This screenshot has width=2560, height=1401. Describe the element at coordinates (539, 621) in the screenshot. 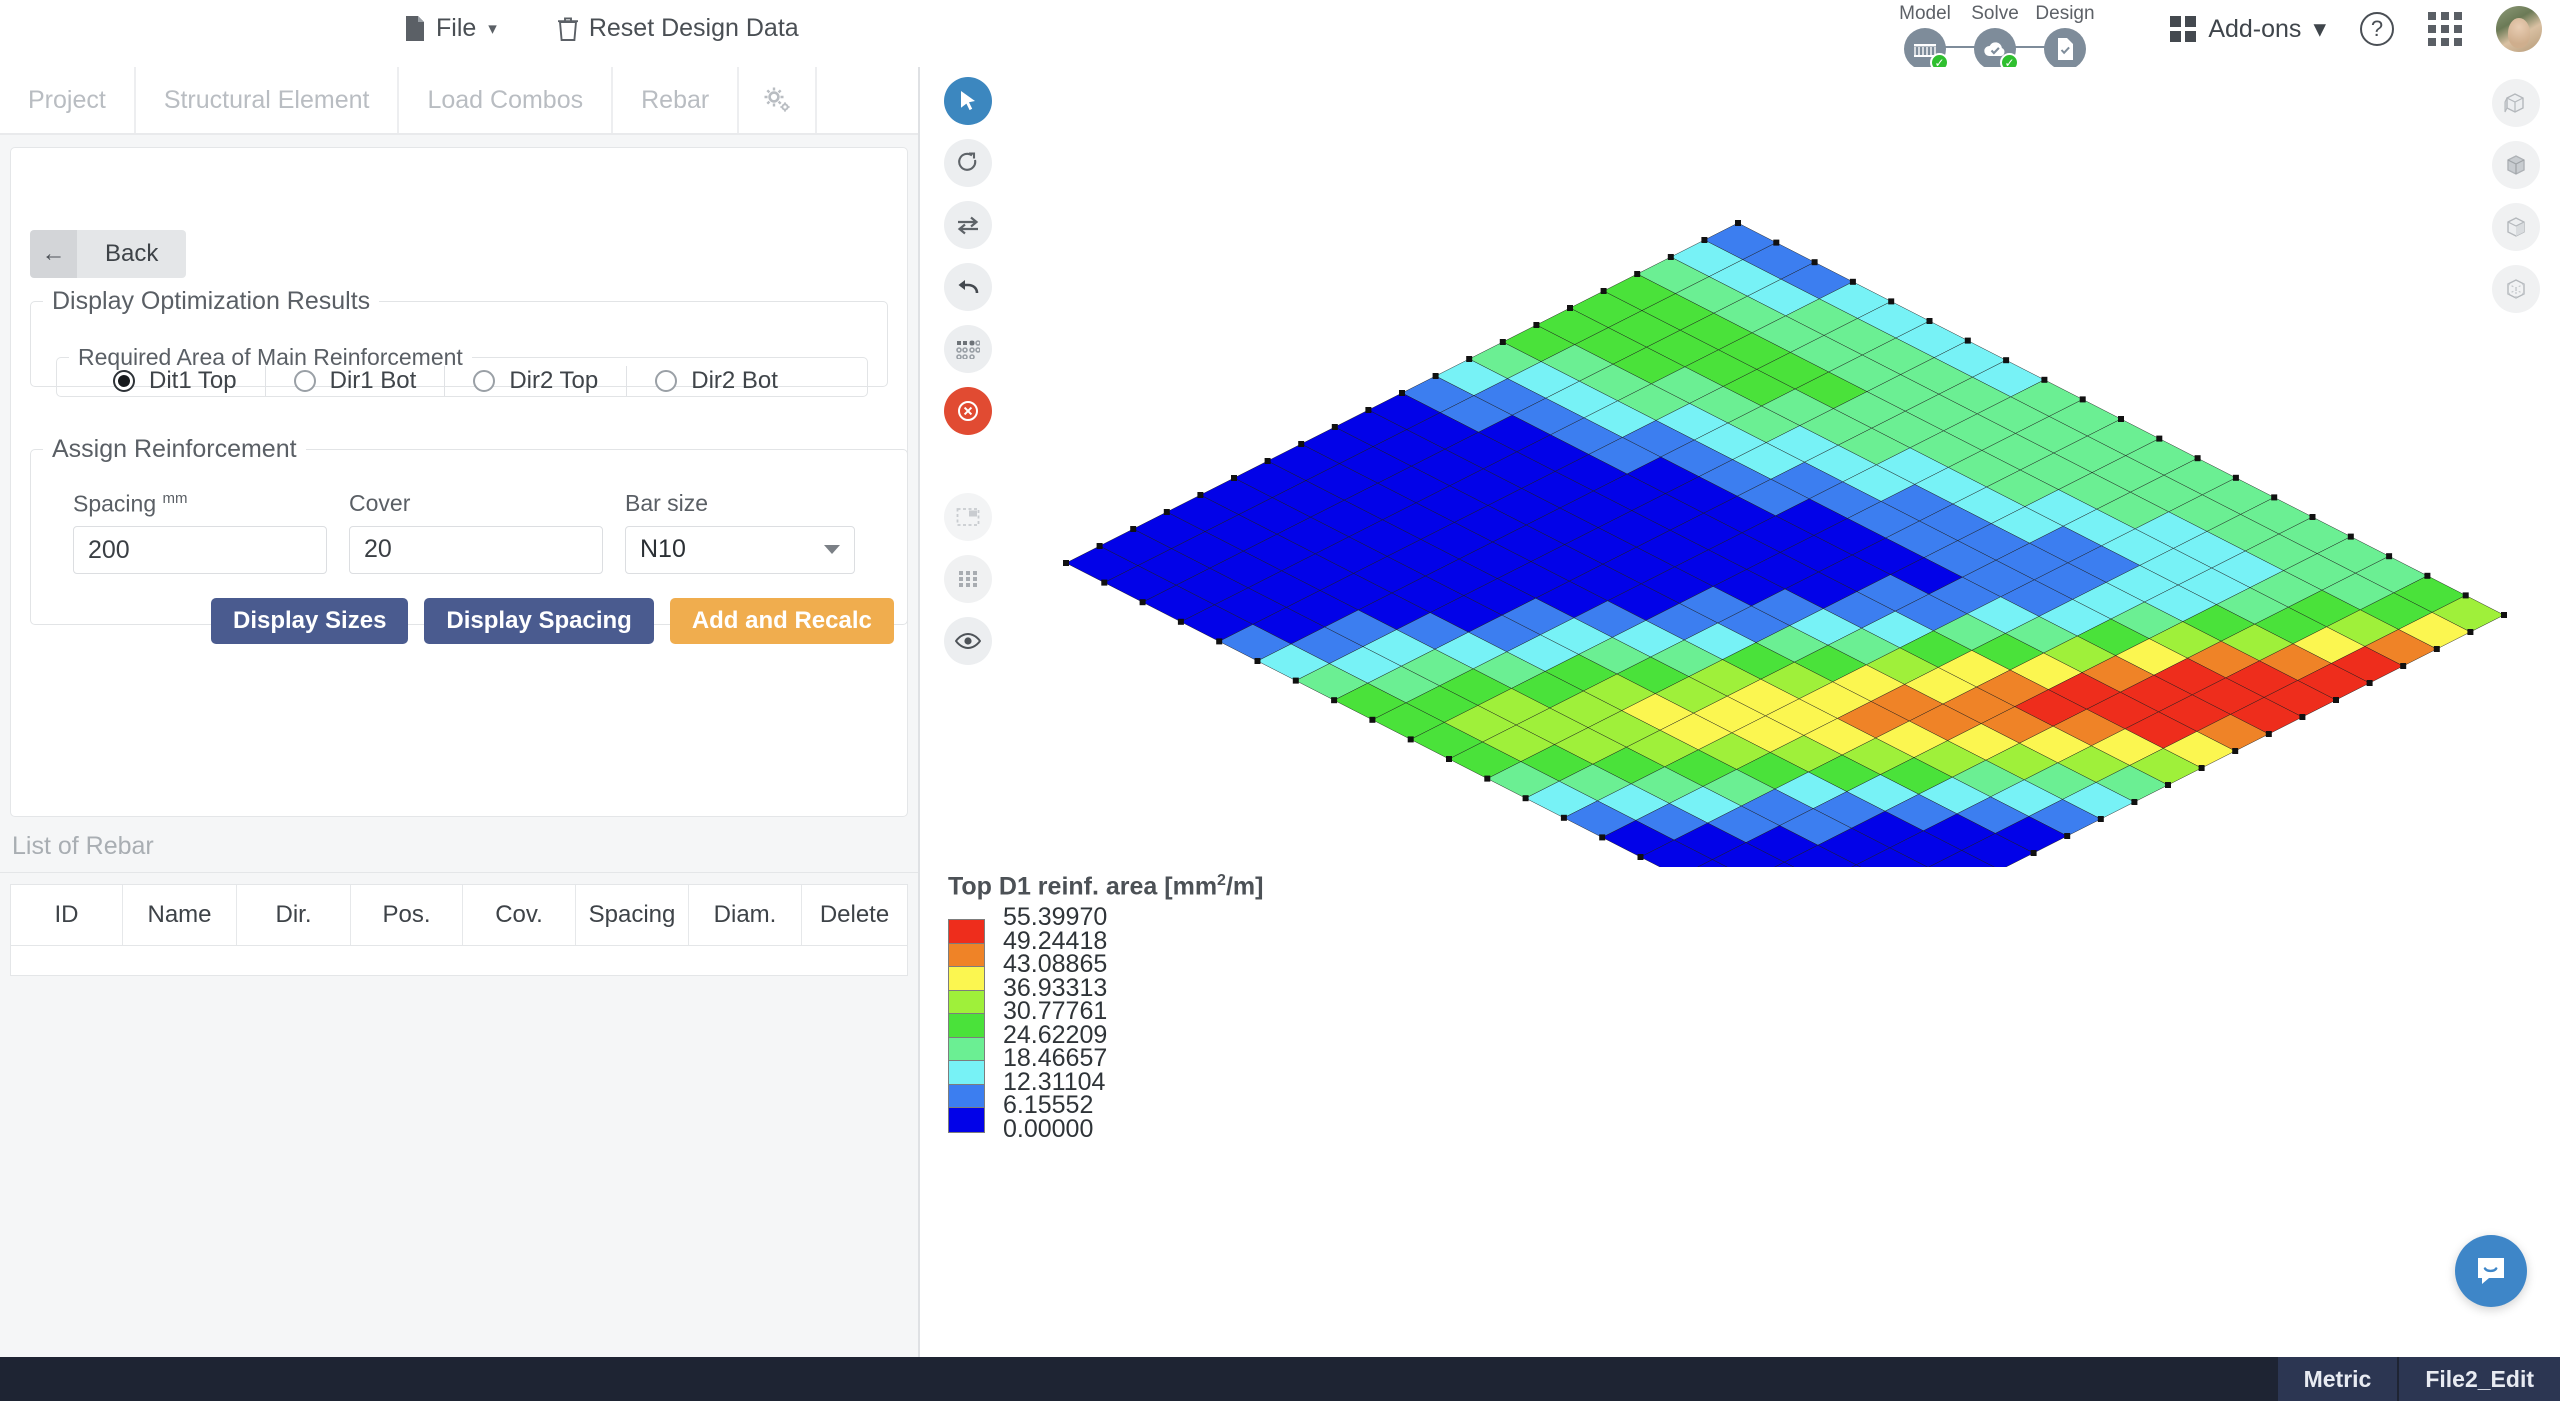

I see `display-spacing-button: Display Spacing` at that location.